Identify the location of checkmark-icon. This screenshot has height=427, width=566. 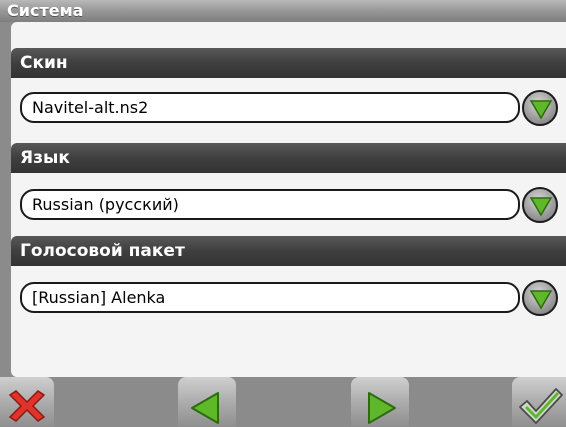
(541, 406).